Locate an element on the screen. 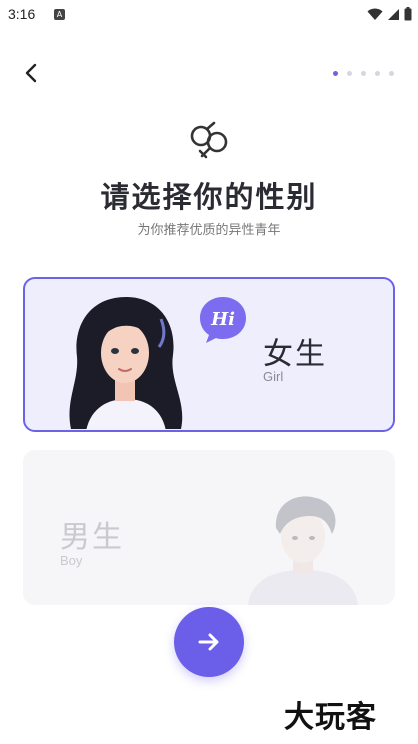 The height and width of the screenshot is (744, 418). status-icons is located at coordinates (389, 14).